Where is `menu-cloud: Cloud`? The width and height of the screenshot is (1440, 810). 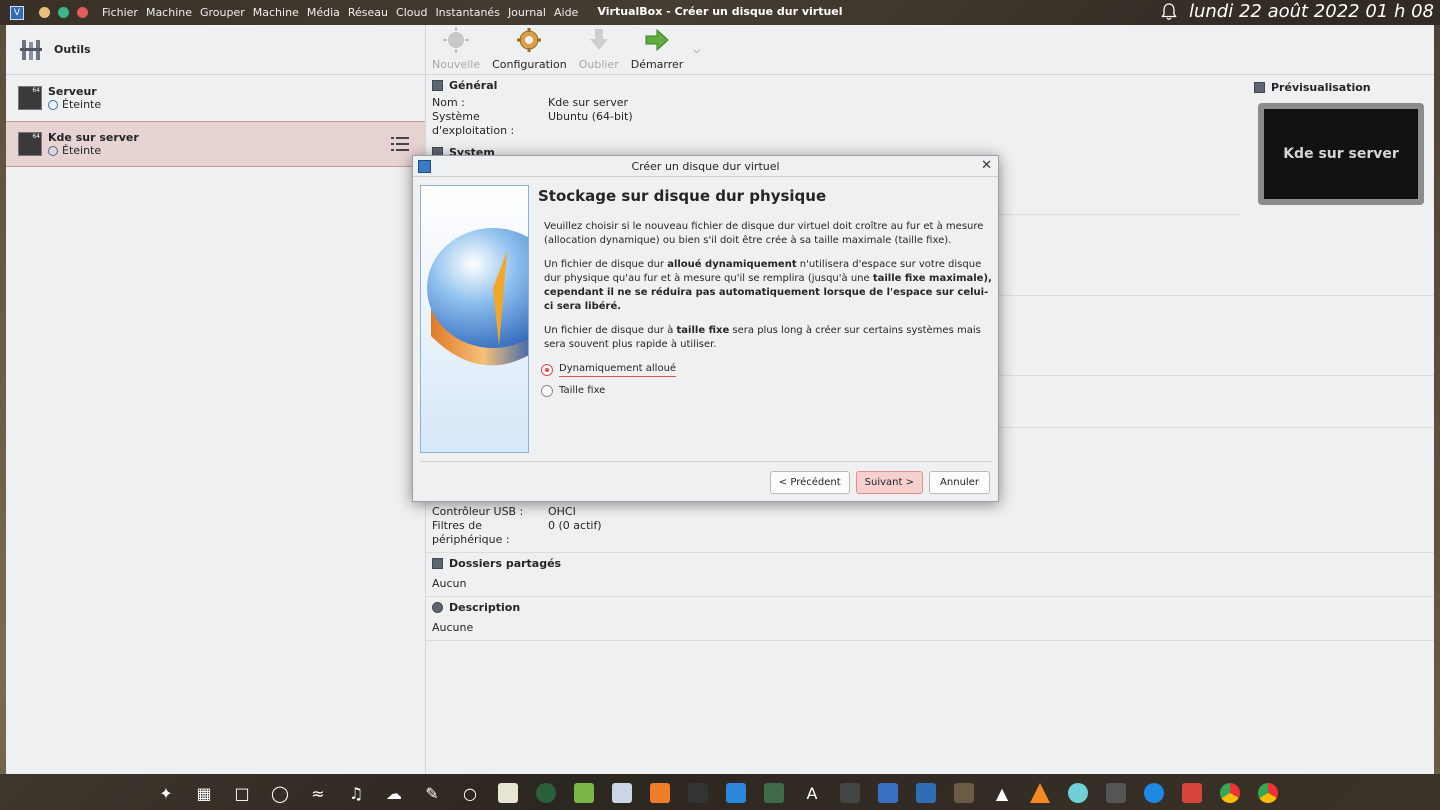
menu-cloud: Cloud is located at coordinates (411, 12).